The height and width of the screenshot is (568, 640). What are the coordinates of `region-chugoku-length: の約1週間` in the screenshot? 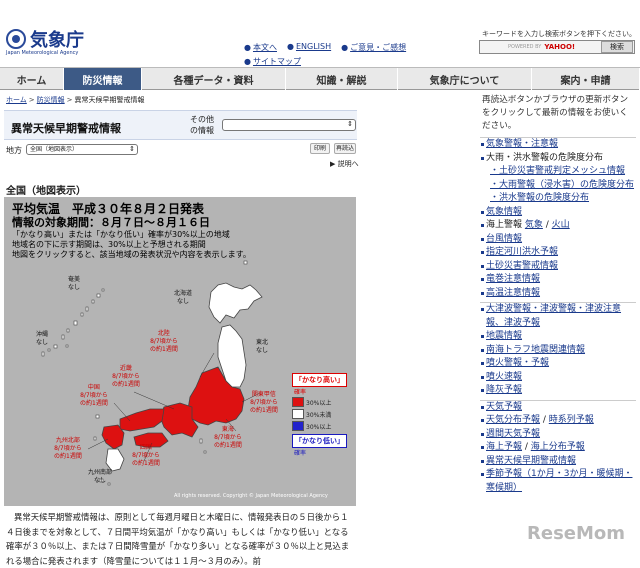 It's located at (94, 403).